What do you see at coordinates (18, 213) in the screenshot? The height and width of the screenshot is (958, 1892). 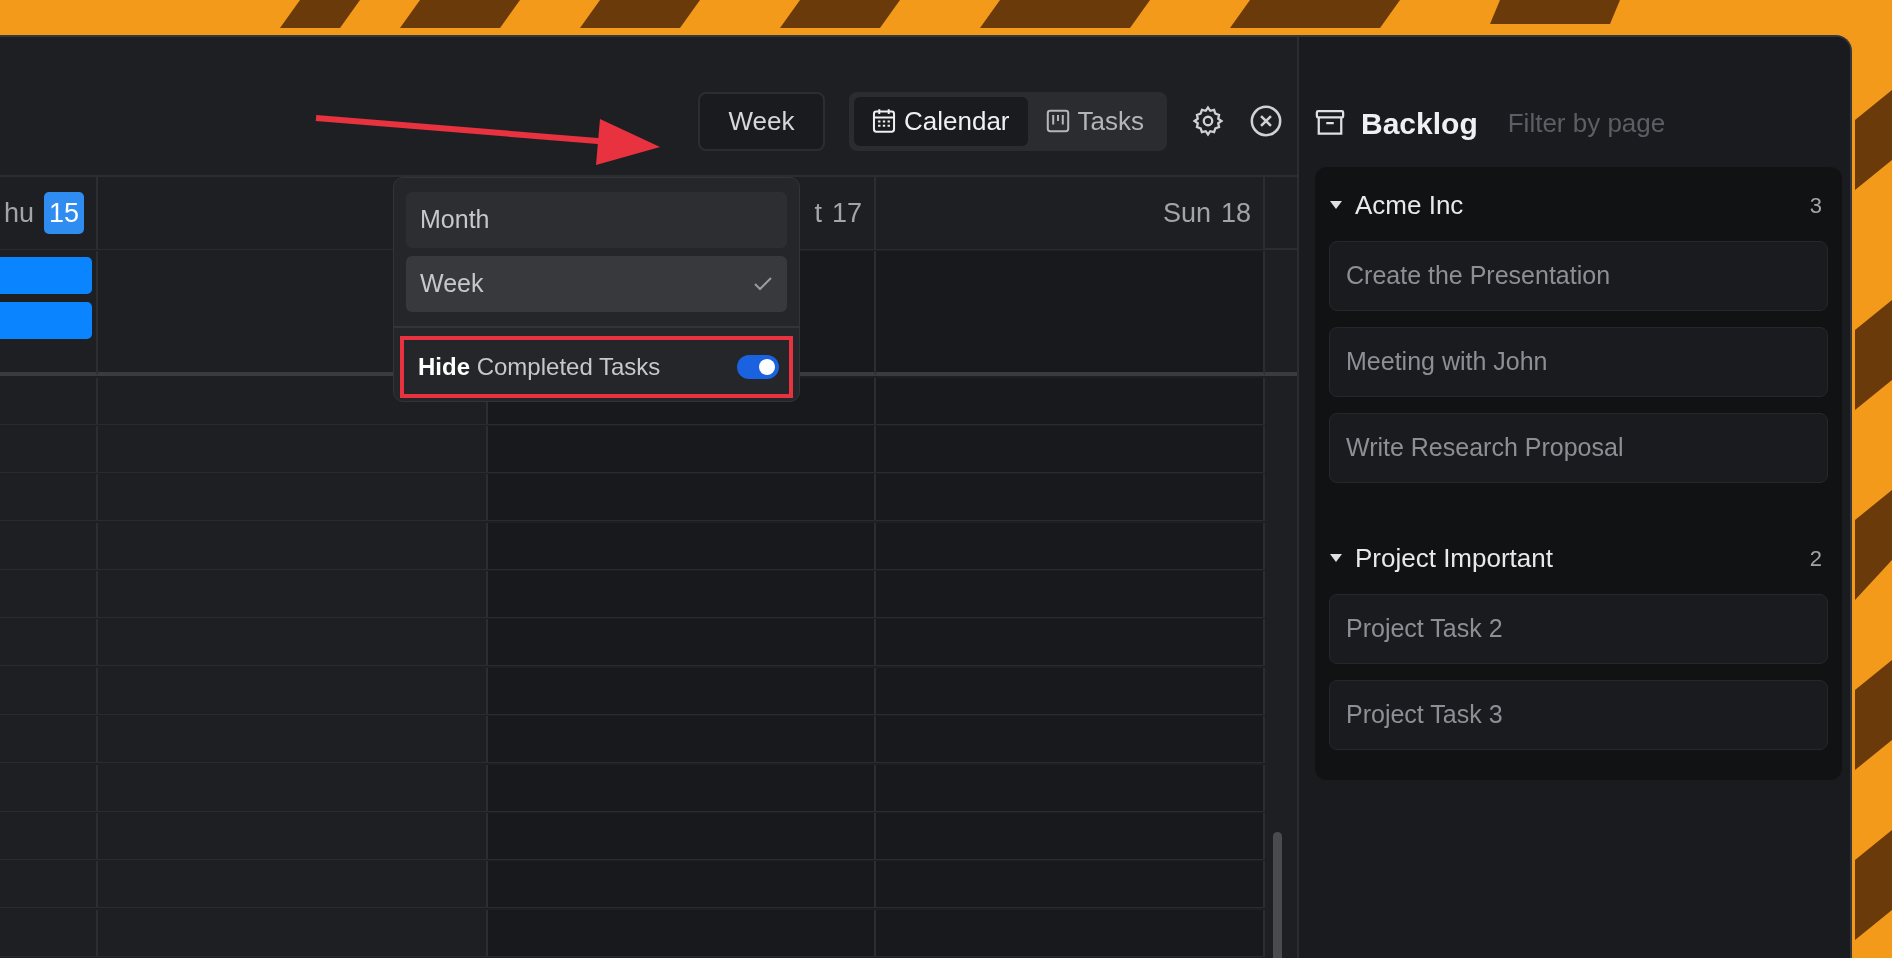 I see `day-label: hu` at bounding box center [18, 213].